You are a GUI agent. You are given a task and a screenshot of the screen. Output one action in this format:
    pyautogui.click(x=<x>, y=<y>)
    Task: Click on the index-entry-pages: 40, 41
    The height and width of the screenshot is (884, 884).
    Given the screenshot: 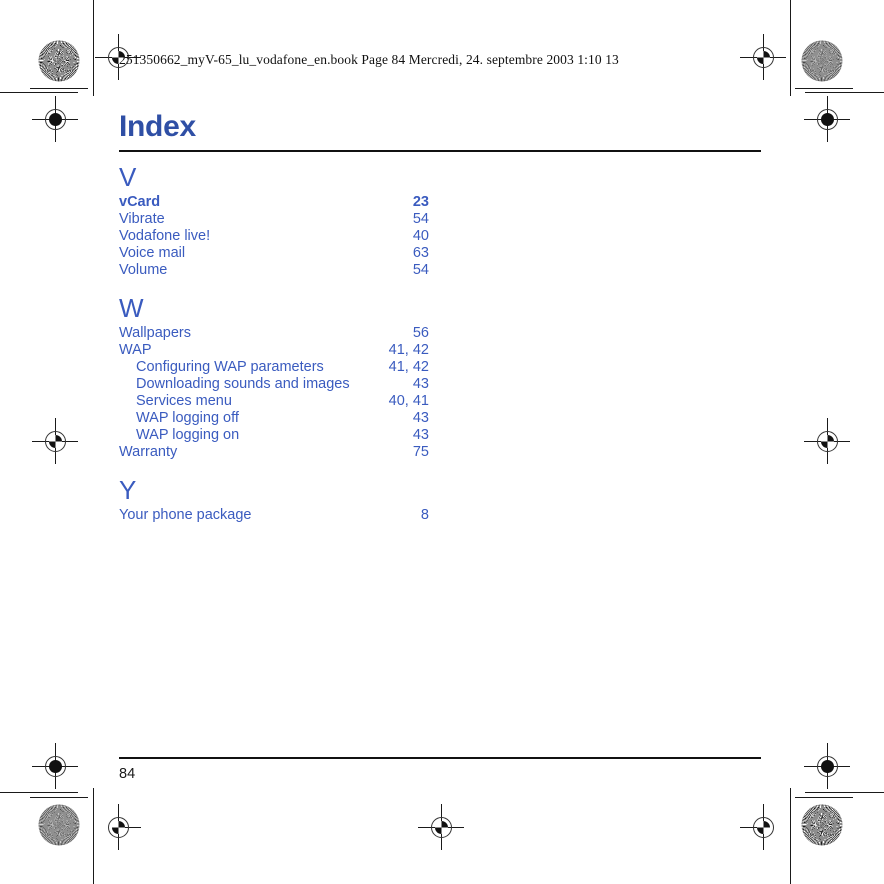 What is the action you would take?
    pyautogui.click(x=408, y=400)
    